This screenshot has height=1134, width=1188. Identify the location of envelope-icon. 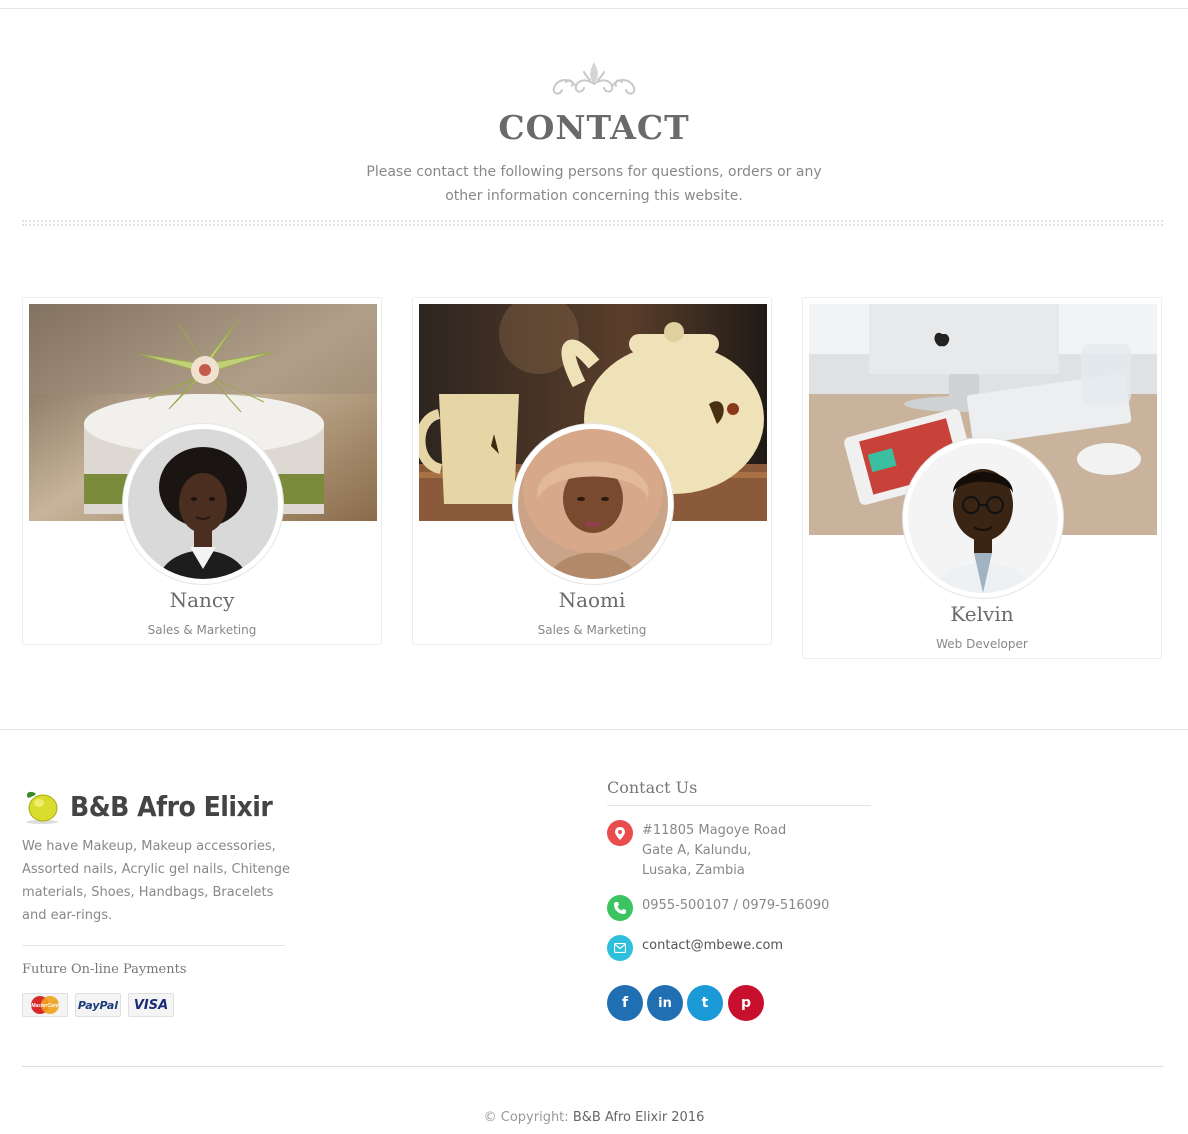
(620, 948).